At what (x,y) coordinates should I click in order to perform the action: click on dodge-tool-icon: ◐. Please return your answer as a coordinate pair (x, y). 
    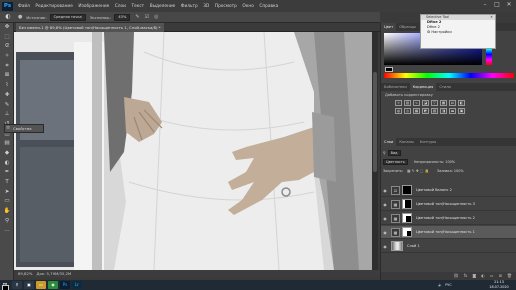
    Looking at the image, I should click on (8, 17).